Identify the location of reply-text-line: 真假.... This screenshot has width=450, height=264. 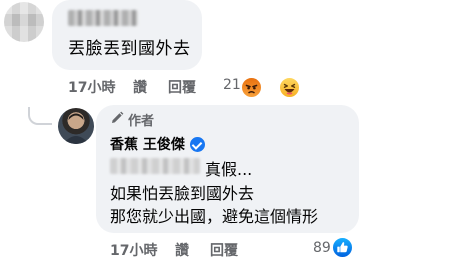
(229, 169).